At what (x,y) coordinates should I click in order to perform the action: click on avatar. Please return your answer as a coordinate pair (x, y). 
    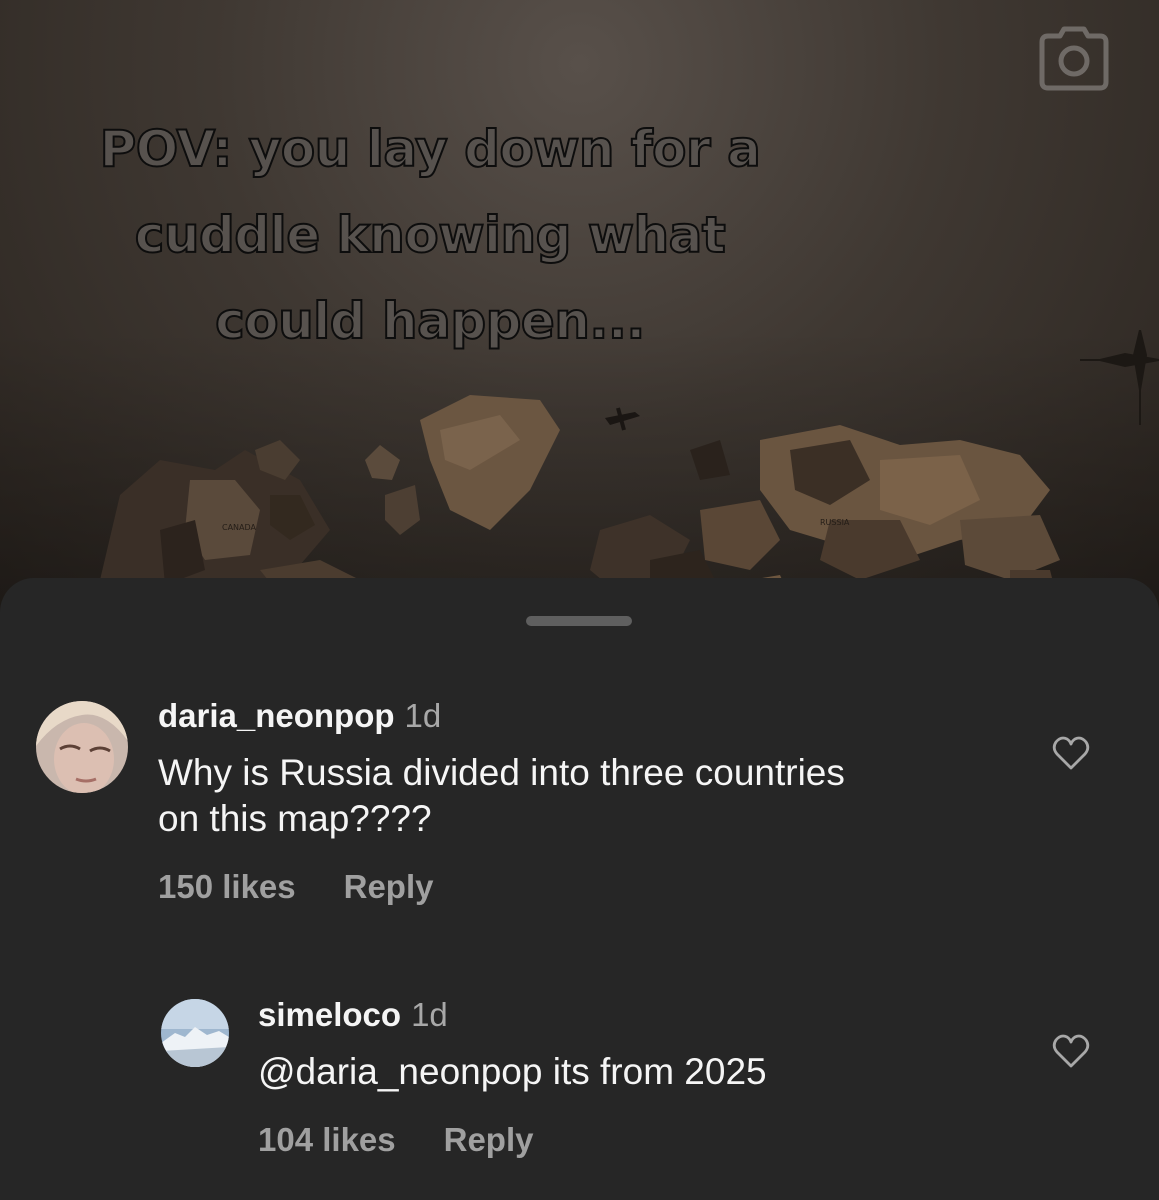
    Looking at the image, I should click on (195, 1033).